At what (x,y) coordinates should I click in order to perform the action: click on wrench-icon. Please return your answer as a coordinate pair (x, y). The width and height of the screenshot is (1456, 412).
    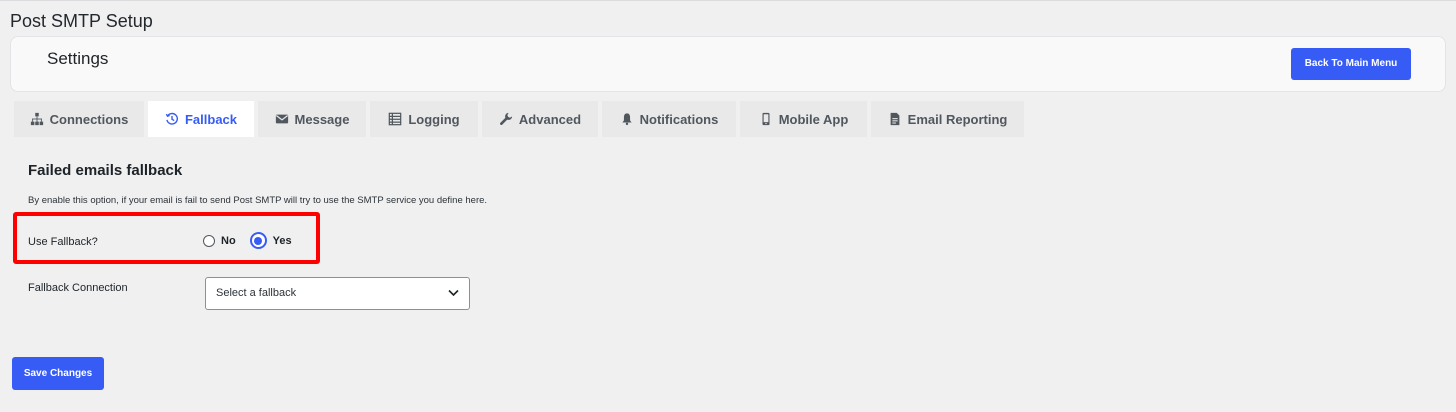
    Looking at the image, I should click on (506, 118).